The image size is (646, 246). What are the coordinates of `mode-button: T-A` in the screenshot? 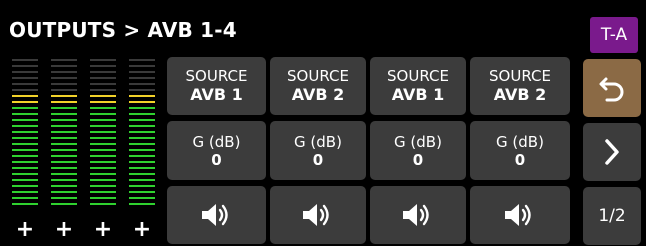 It's located at (614, 35).